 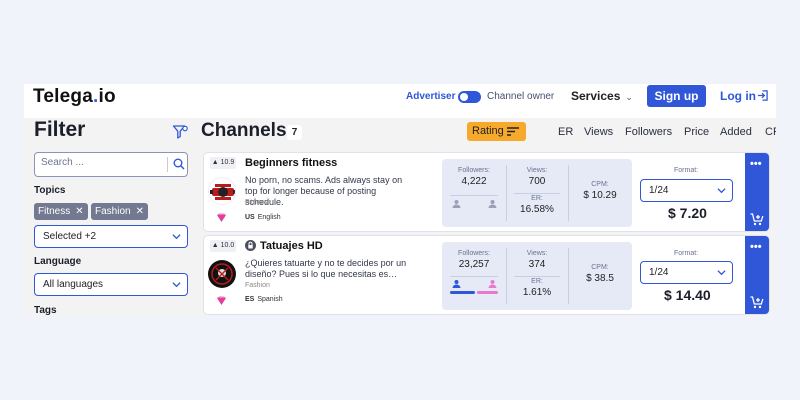 I want to click on language-select-value: All languages, so click(x=73, y=284).